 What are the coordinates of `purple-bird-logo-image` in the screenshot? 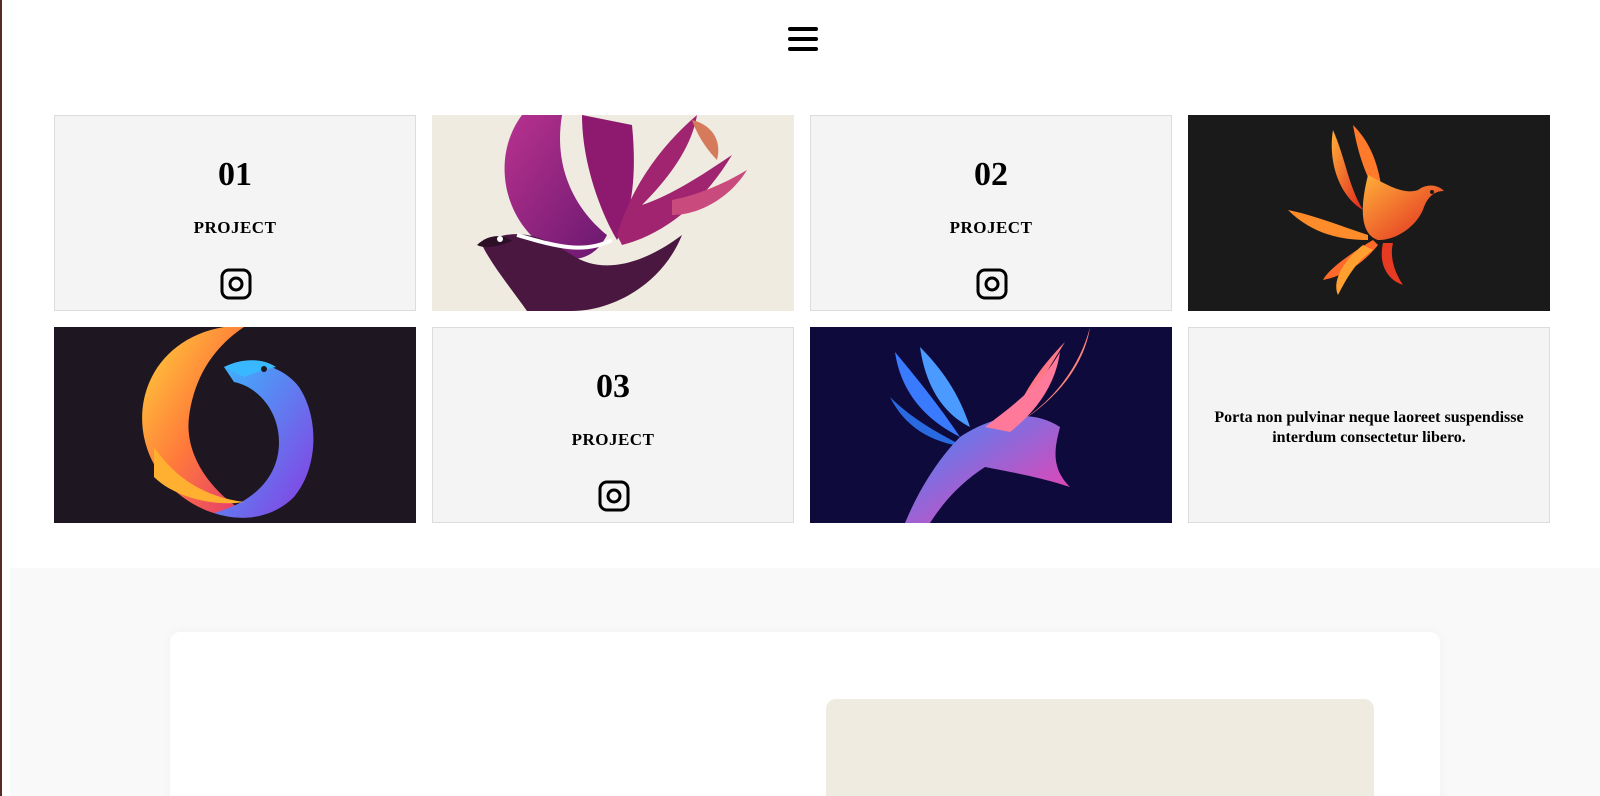 It's located at (613, 213).